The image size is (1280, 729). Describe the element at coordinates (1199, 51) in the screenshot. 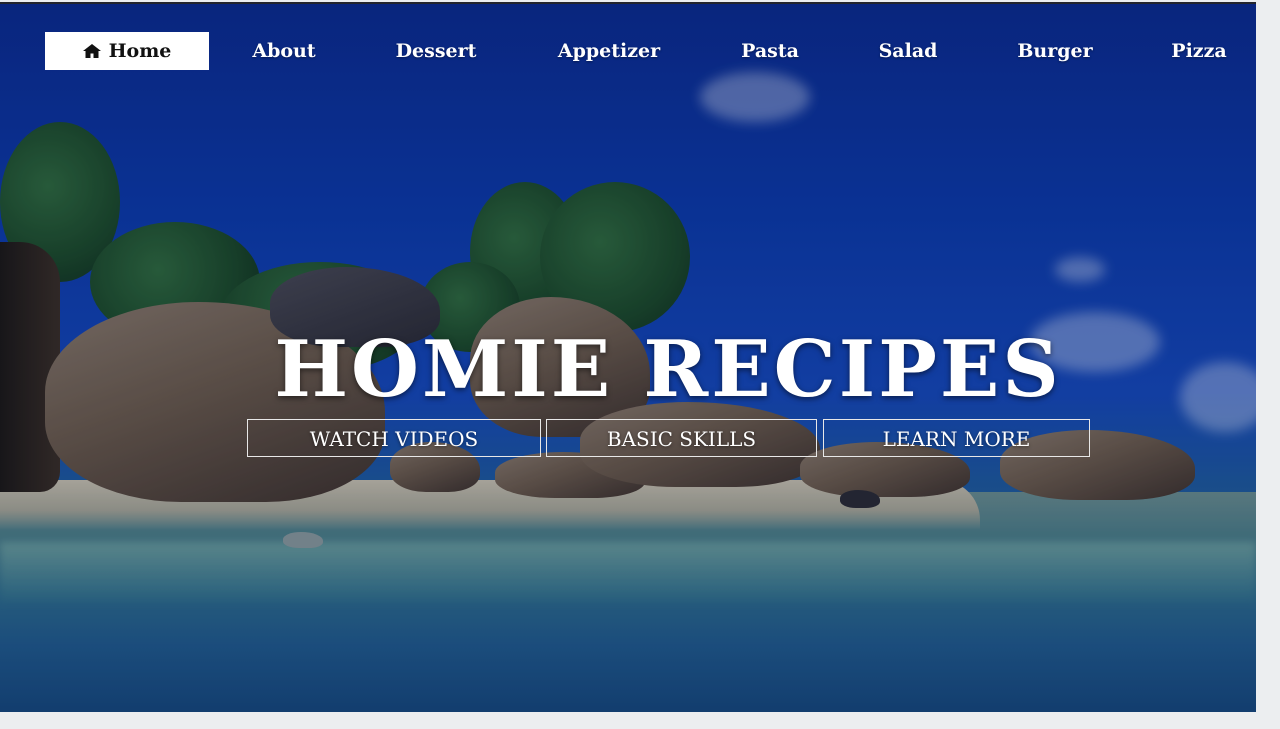

I see `nav-item-pizza: Pizza` at that location.